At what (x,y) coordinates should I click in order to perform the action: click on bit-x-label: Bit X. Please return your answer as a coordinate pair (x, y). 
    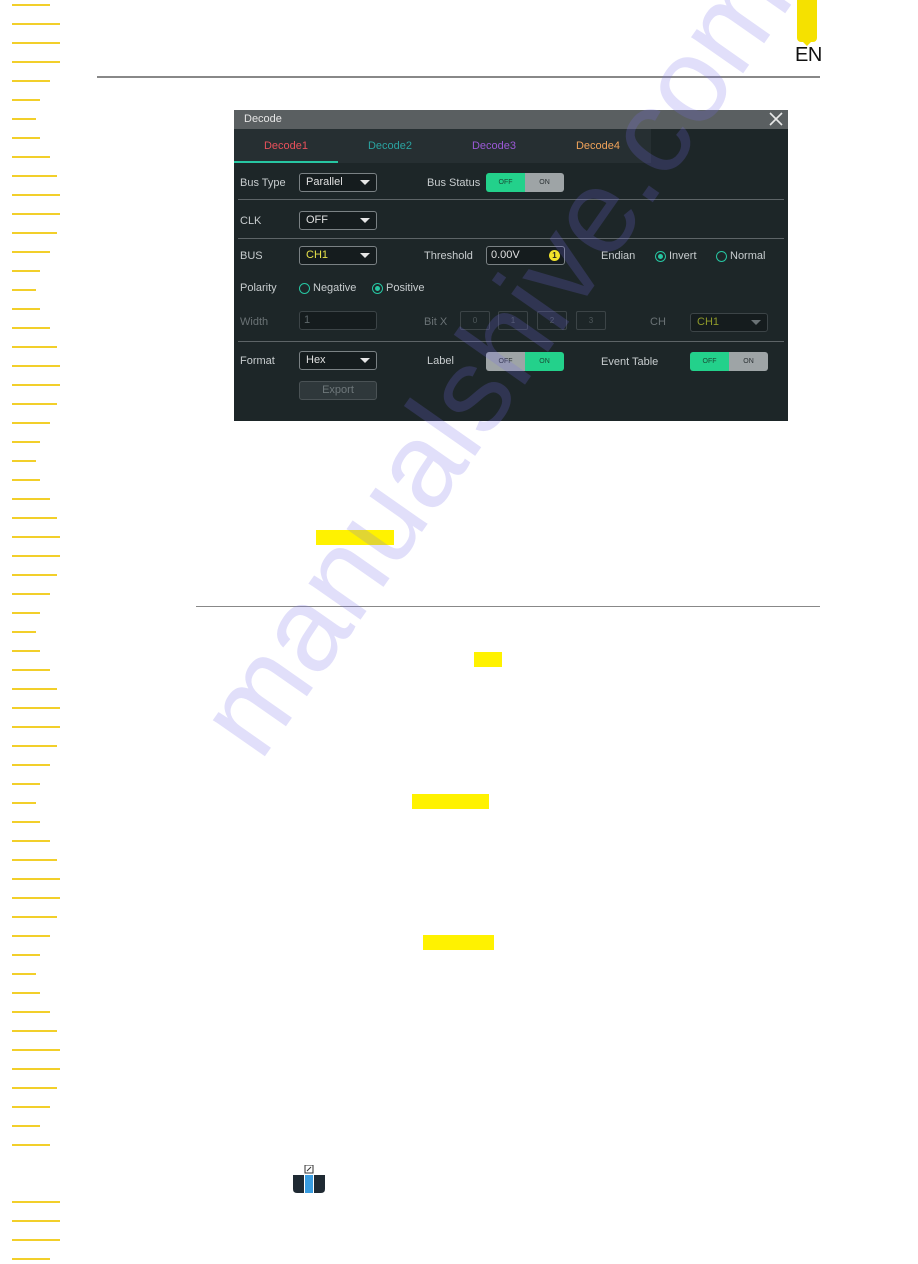
    Looking at the image, I should click on (436, 322).